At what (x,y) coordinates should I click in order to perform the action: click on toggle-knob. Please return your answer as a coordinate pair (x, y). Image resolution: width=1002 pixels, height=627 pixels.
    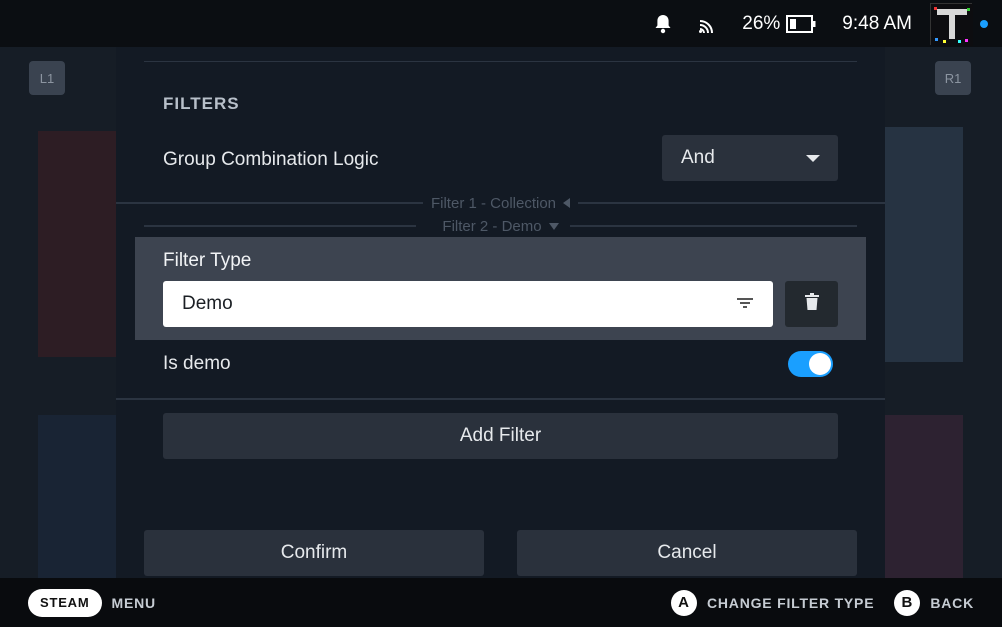
    Looking at the image, I should click on (820, 364).